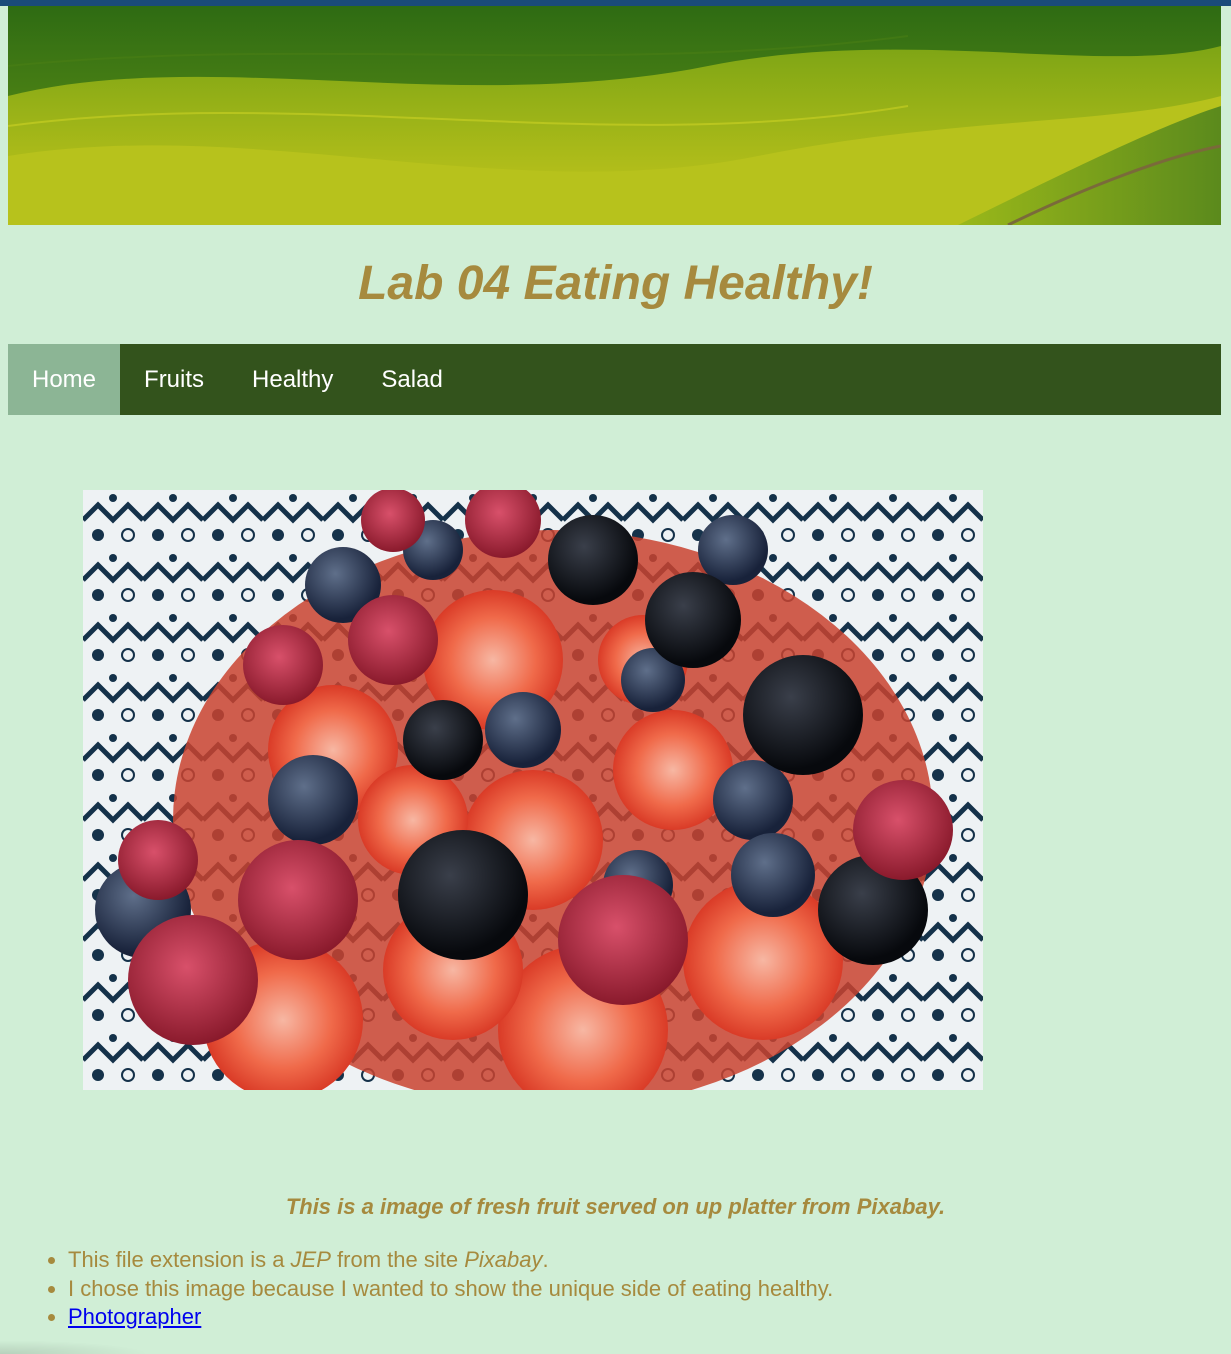  What do you see at coordinates (64, 379) in the screenshot?
I see `nav-item-home: Home` at bounding box center [64, 379].